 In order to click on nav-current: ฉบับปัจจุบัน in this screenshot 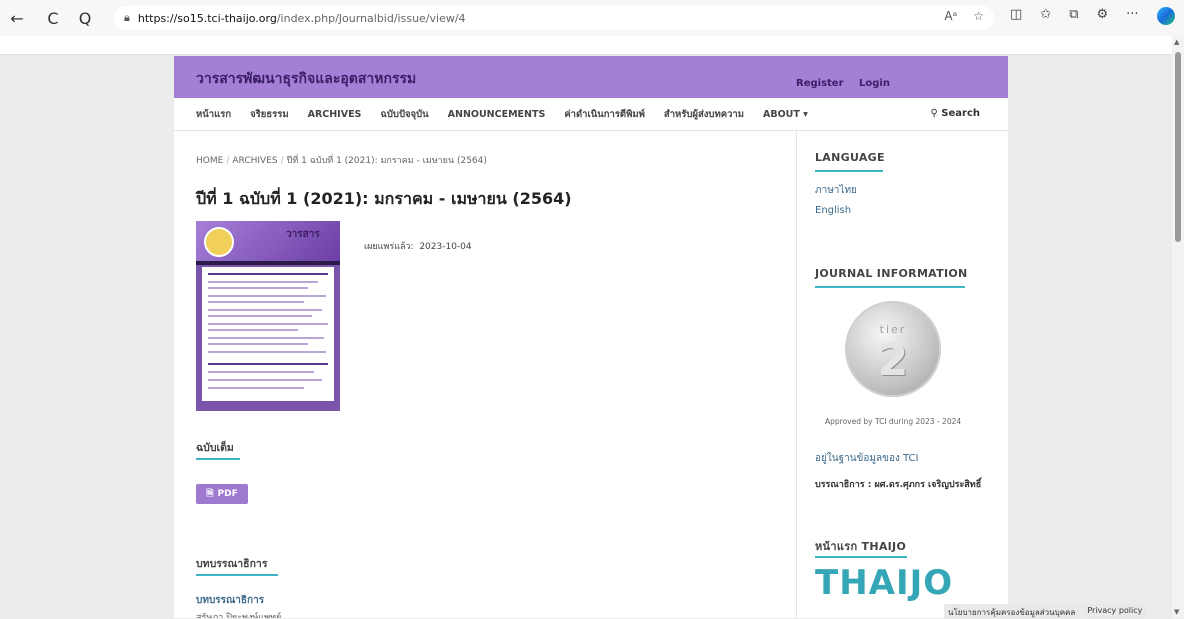, I will do `click(404, 114)`.